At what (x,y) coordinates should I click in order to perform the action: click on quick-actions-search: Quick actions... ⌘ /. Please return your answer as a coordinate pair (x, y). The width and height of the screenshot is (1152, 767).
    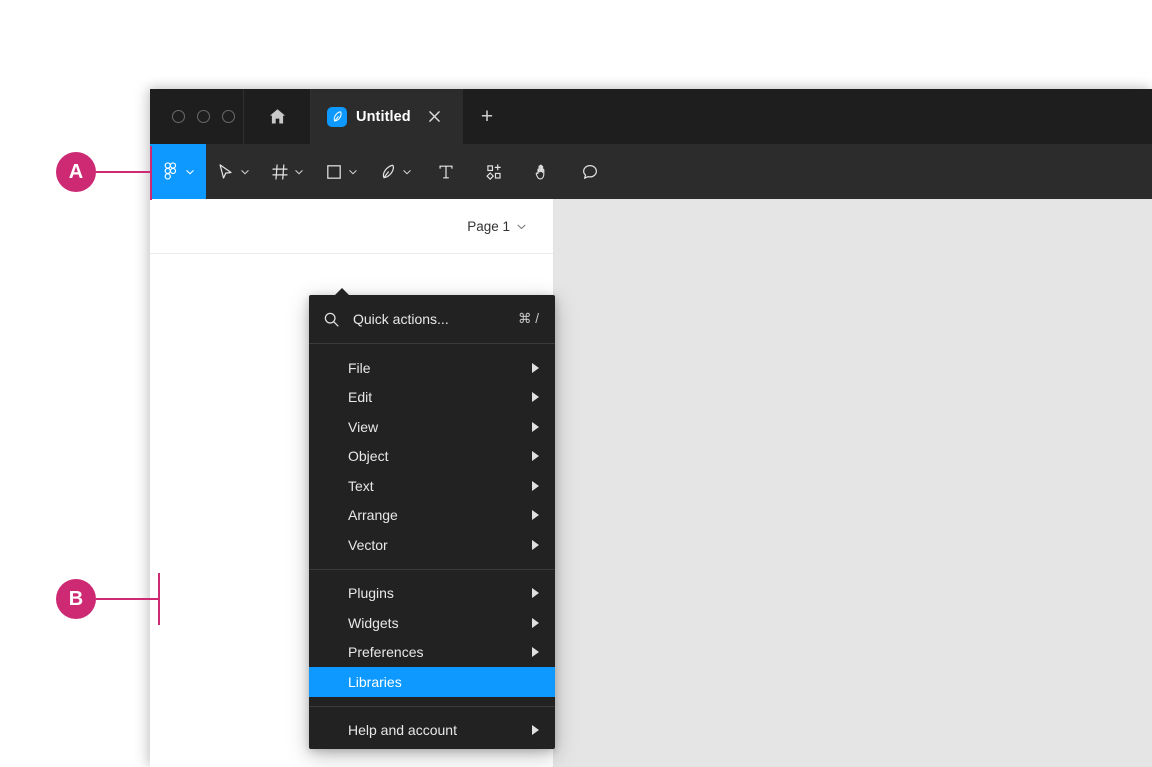
    Looking at the image, I should click on (432, 319).